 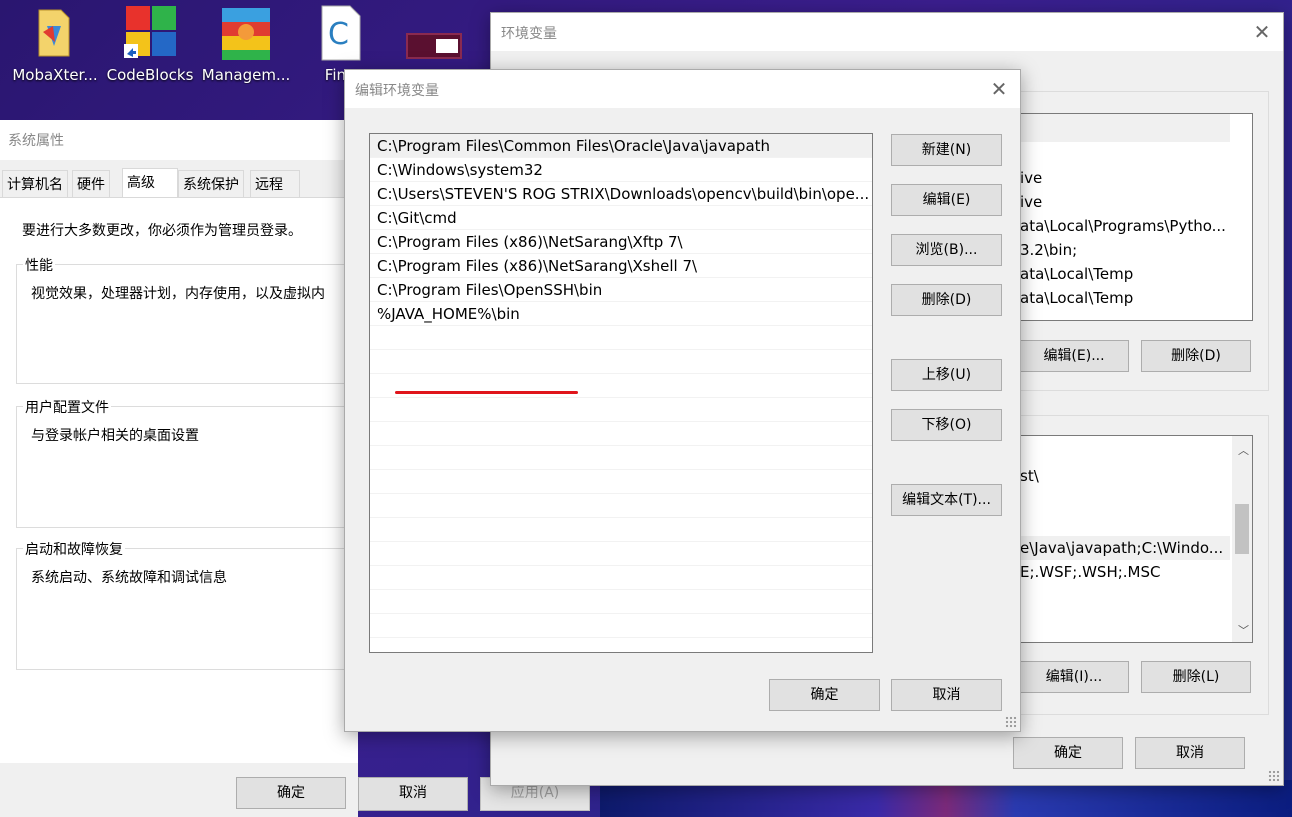 What do you see at coordinates (55, 33) in the screenshot?
I see `mobaxterm-icon` at bounding box center [55, 33].